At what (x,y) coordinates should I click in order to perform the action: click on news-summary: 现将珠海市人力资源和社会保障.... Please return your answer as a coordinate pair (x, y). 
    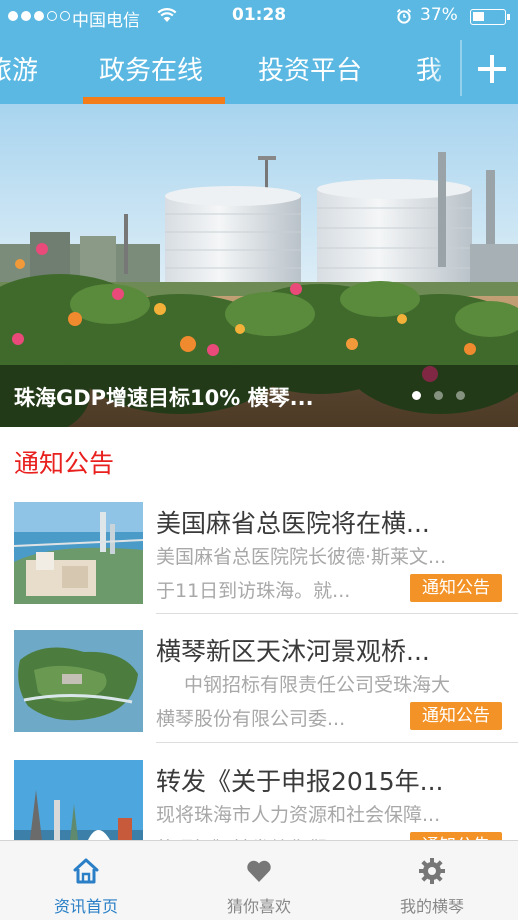
    Looking at the image, I should click on (298, 815).